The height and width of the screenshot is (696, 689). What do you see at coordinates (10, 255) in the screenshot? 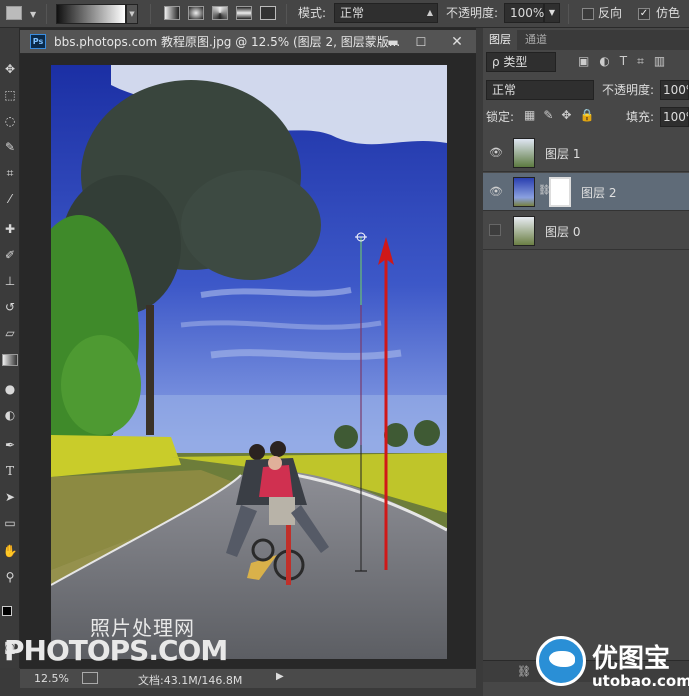
I see `brush-tool-icon: ✐` at bounding box center [10, 255].